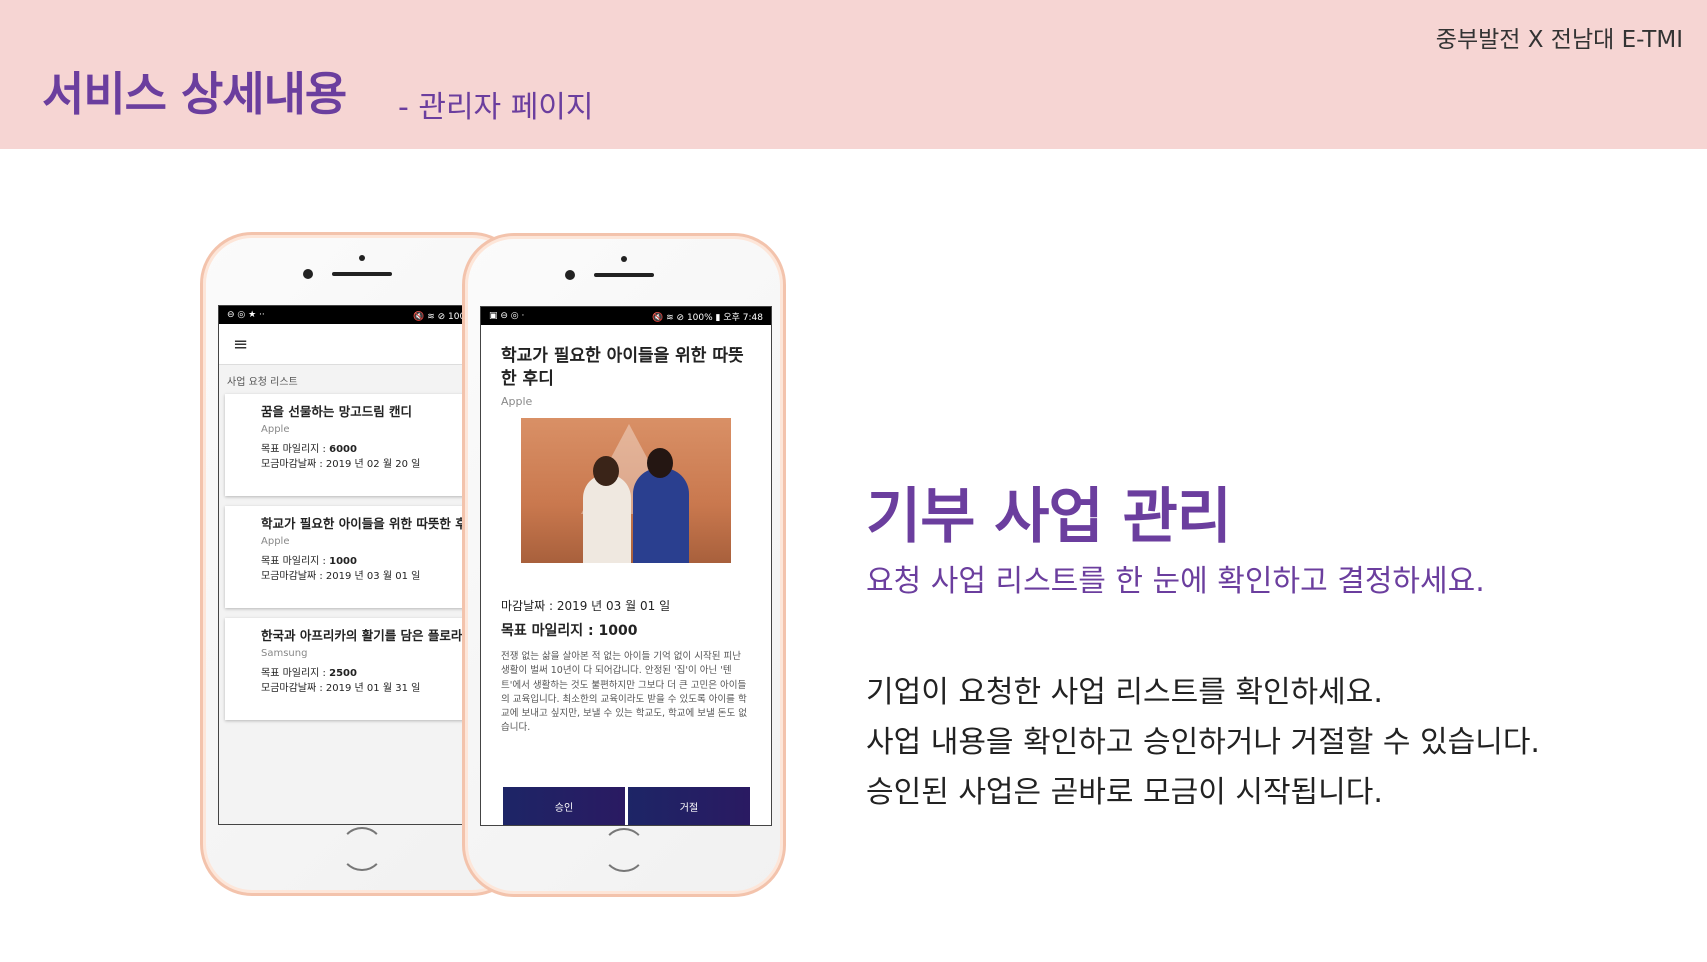  What do you see at coordinates (1049, 517) in the screenshot?
I see `feature-title: 기부 사업 관리` at bounding box center [1049, 517].